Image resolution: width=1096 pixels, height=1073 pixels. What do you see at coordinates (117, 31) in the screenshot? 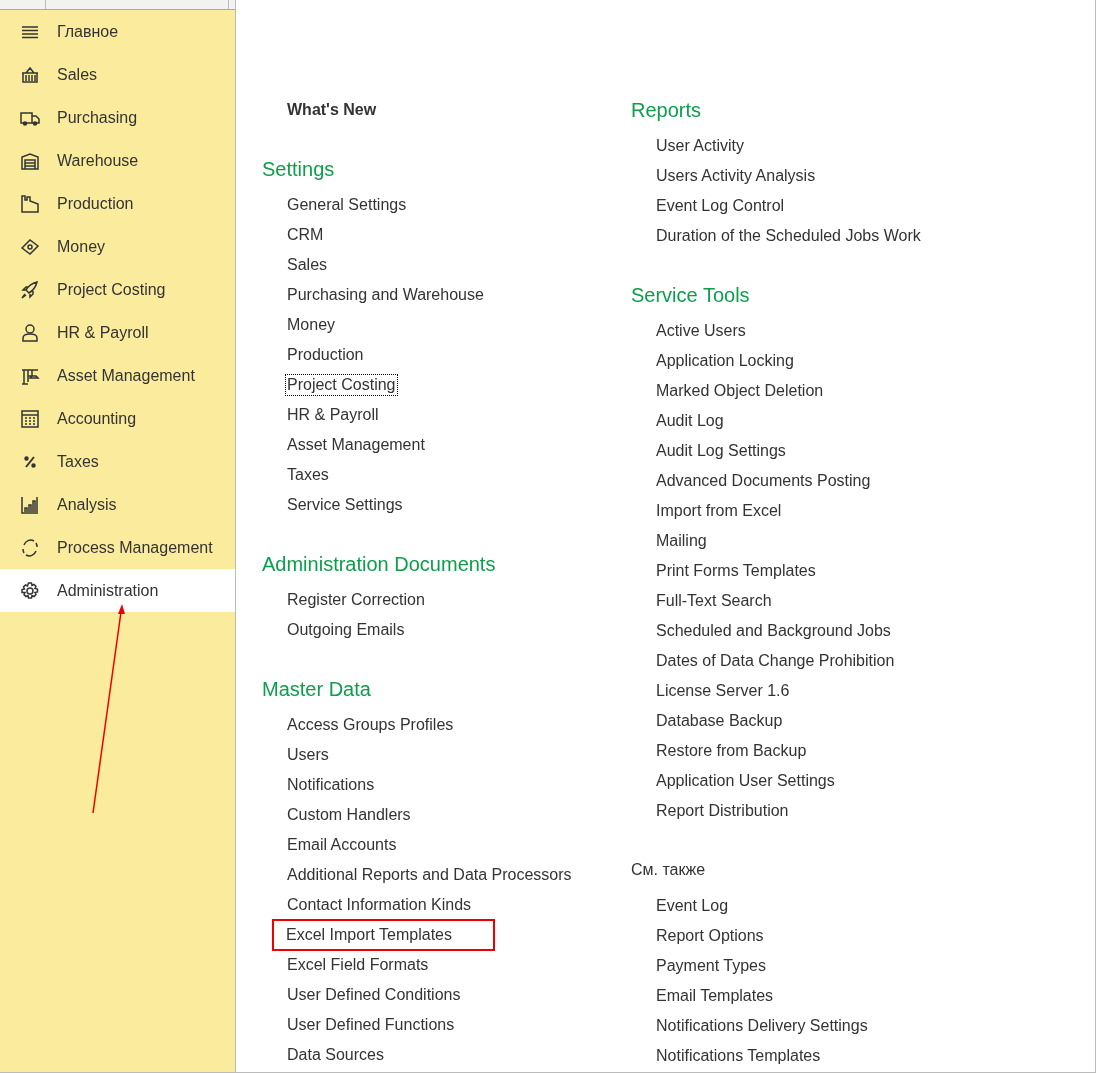
I see `sidebar-item: Главное` at bounding box center [117, 31].